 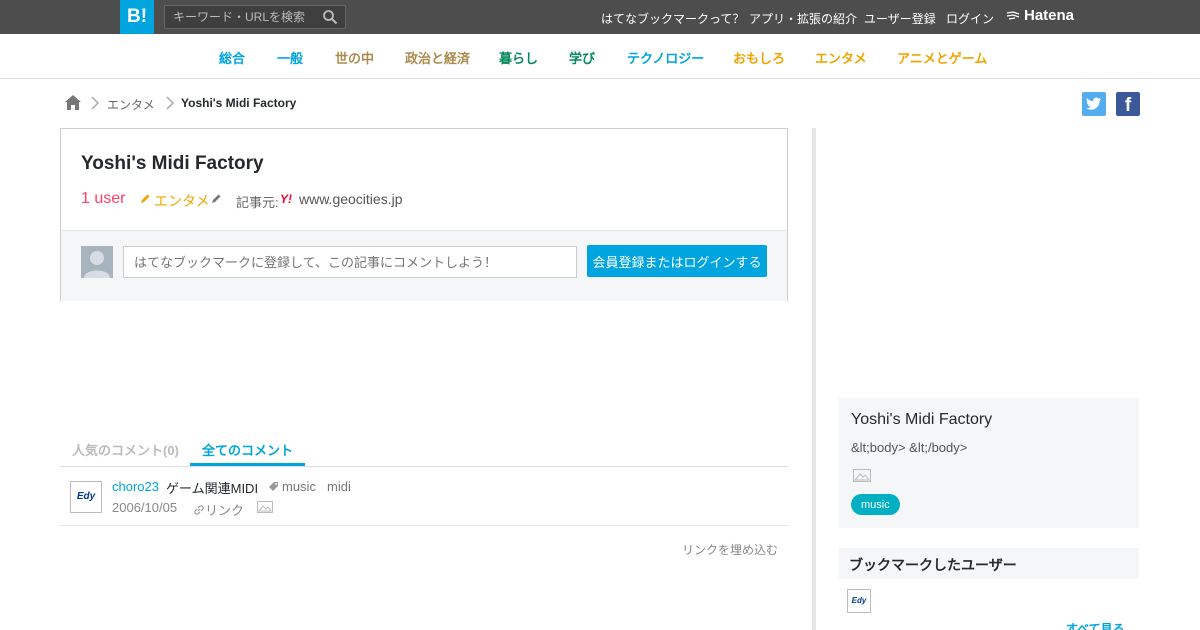 What do you see at coordinates (145, 198) in the screenshot?
I see `category-pencil-icon` at bounding box center [145, 198].